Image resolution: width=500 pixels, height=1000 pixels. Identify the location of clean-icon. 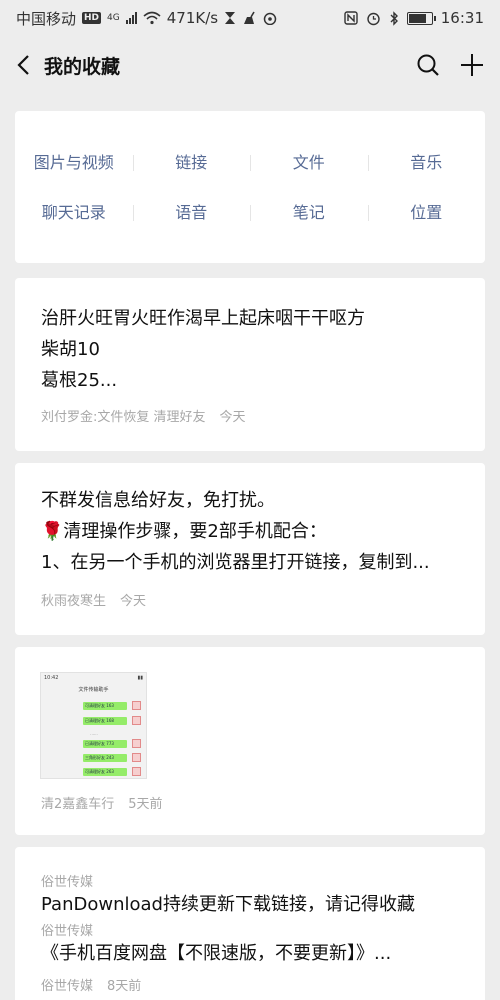
(249, 17).